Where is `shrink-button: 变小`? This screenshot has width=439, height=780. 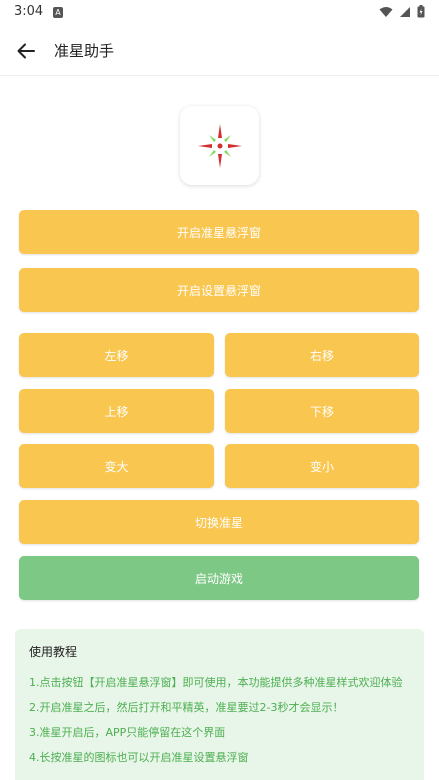 shrink-button: 变小 is located at coordinates (322, 466).